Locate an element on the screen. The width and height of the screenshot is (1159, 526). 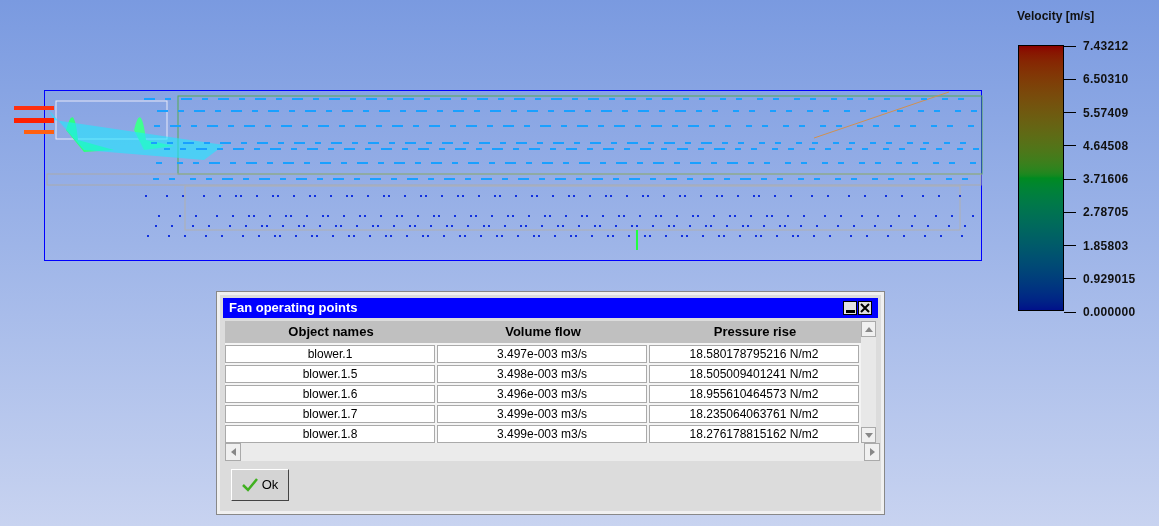
scale-label: 0.000000 is located at coordinates (1109, 312).